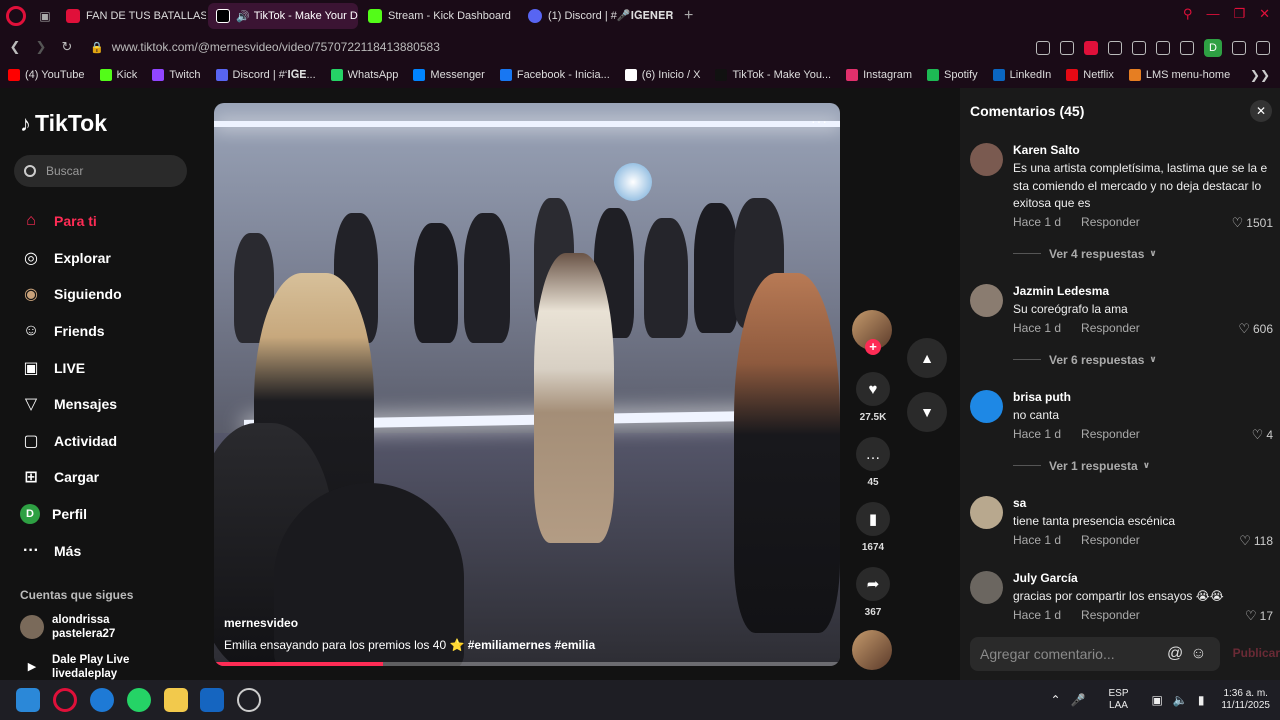 This screenshot has width=1280, height=720. I want to click on sidebar-item-perfil: D Perfil, so click(71, 514).